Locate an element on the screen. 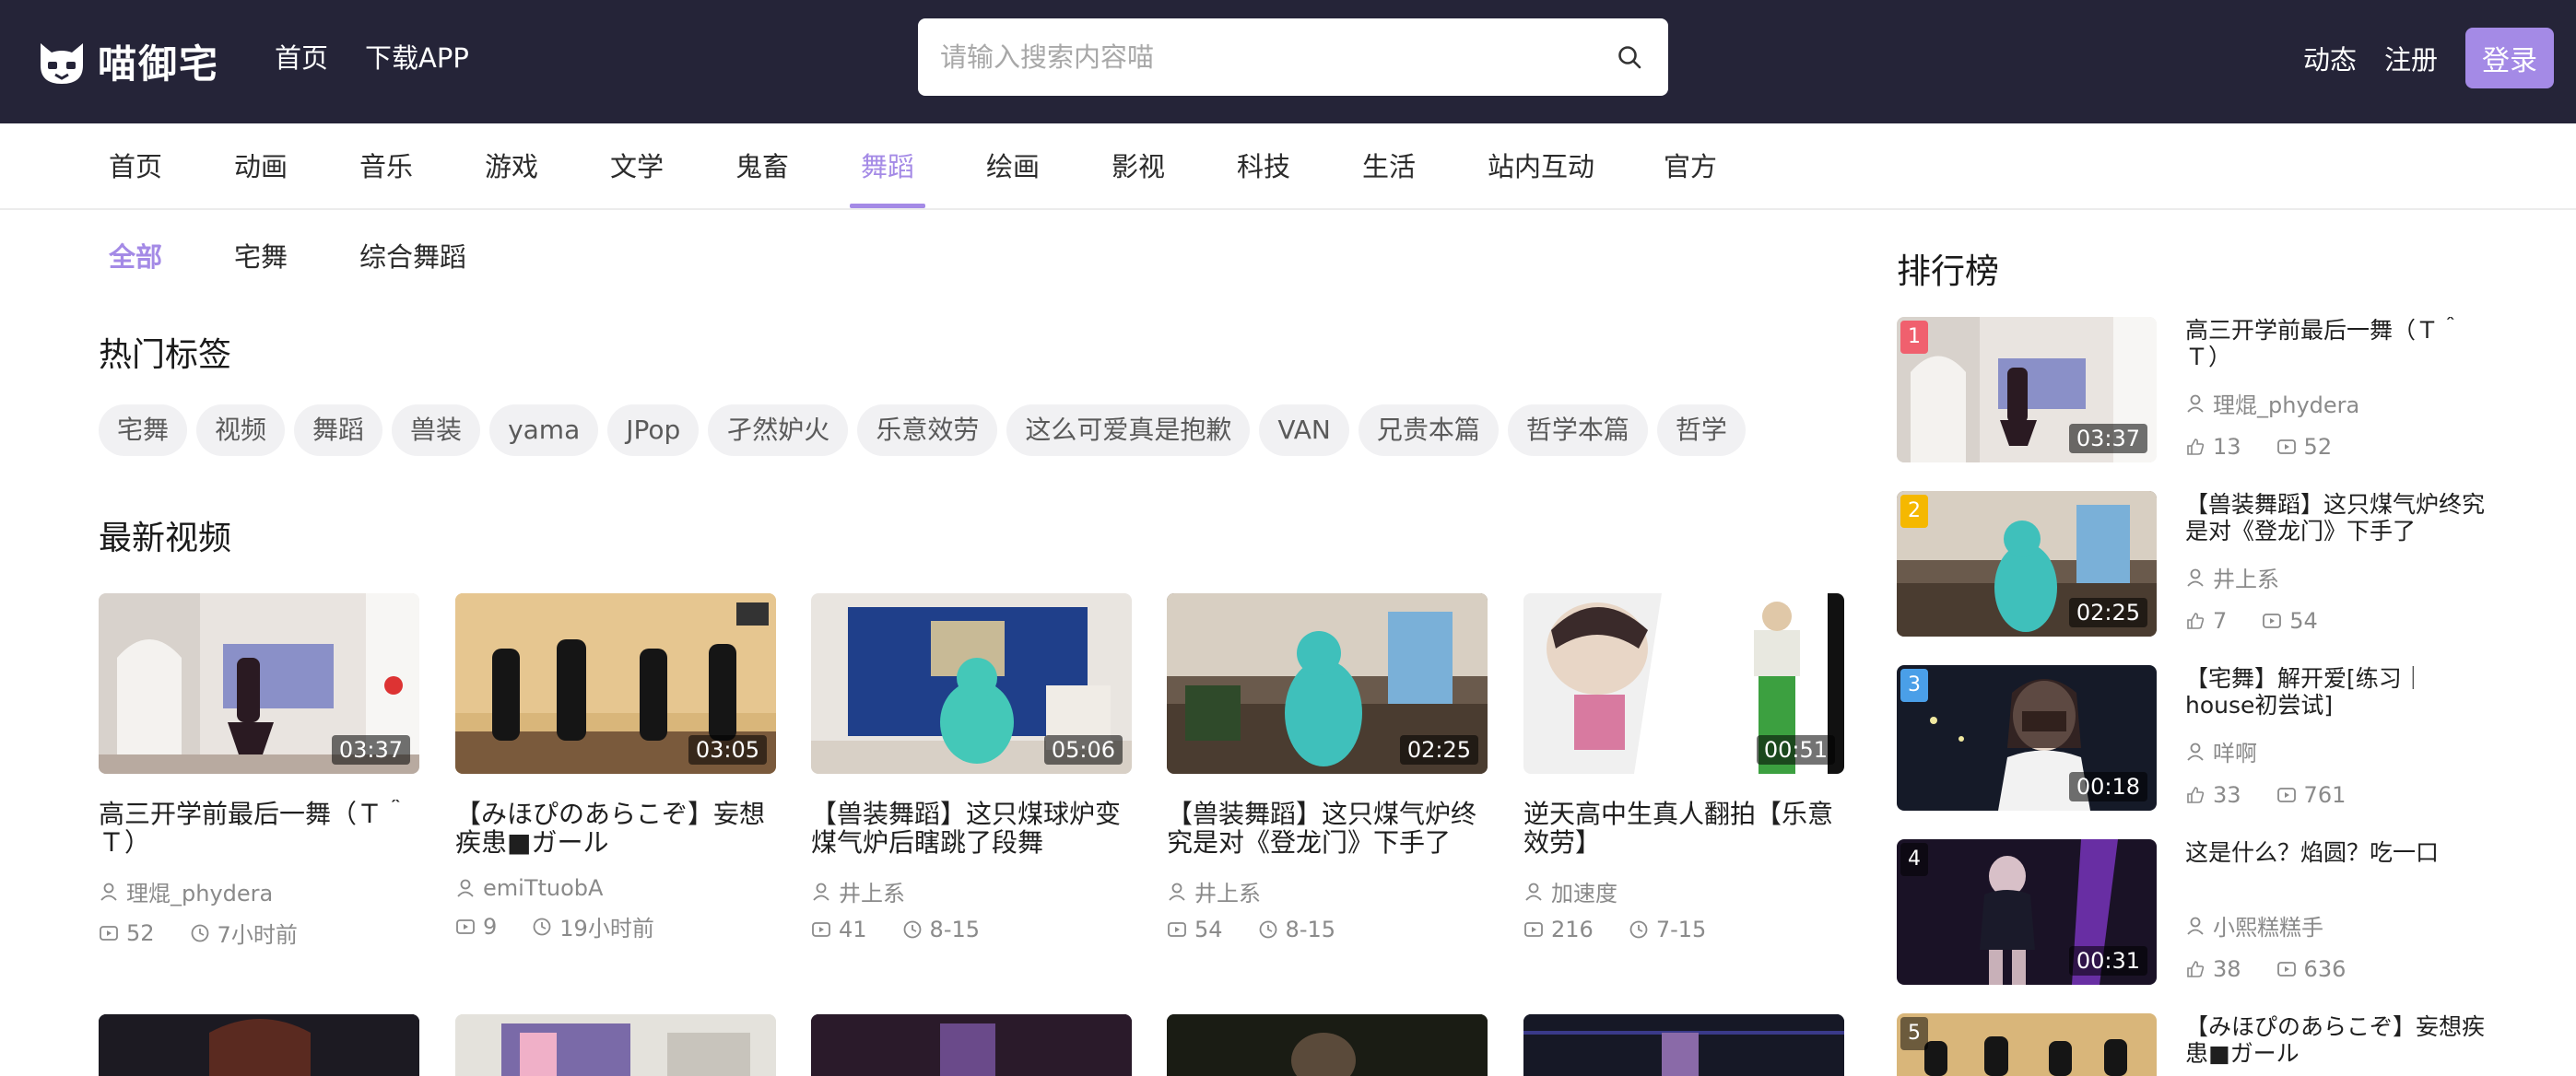 The image size is (2576, 1076). tag-chip: 舞蹈 is located at coordinates (338, 430).